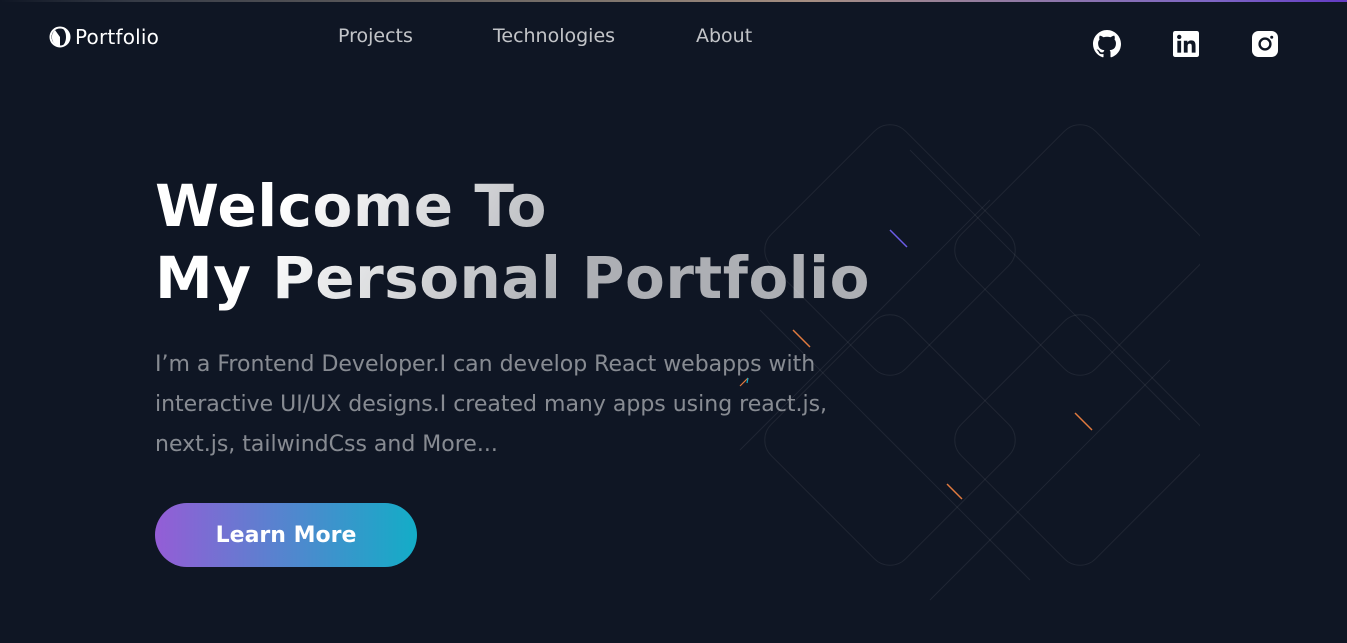 The width and height of the screenshot is (1347, 643). I want to click on logo-text: Portfolio, so click(117, 37).